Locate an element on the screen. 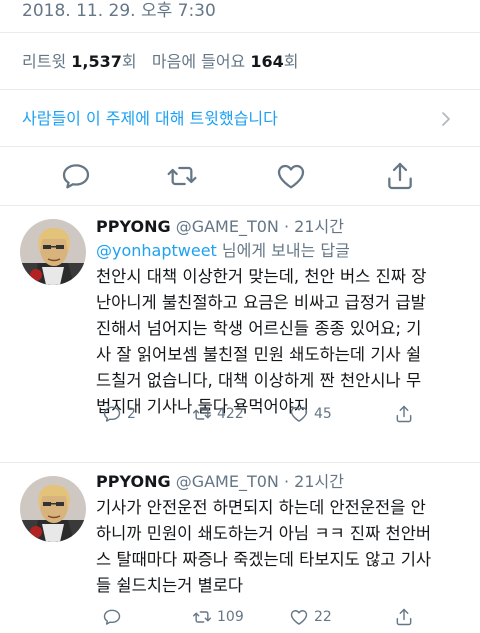  tweet-timestamp: 2018. 11. 29. 오후 7:30 is located at coordinates (119, 11).